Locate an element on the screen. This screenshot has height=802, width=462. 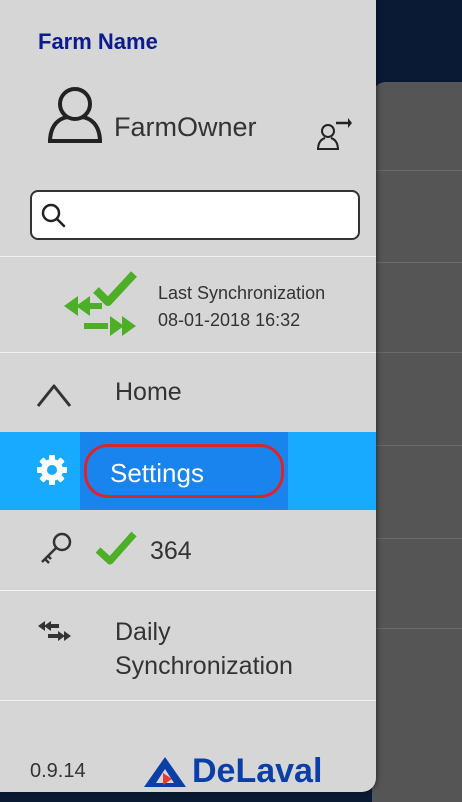
switch-user-icon is located at coordinates (334, 134).